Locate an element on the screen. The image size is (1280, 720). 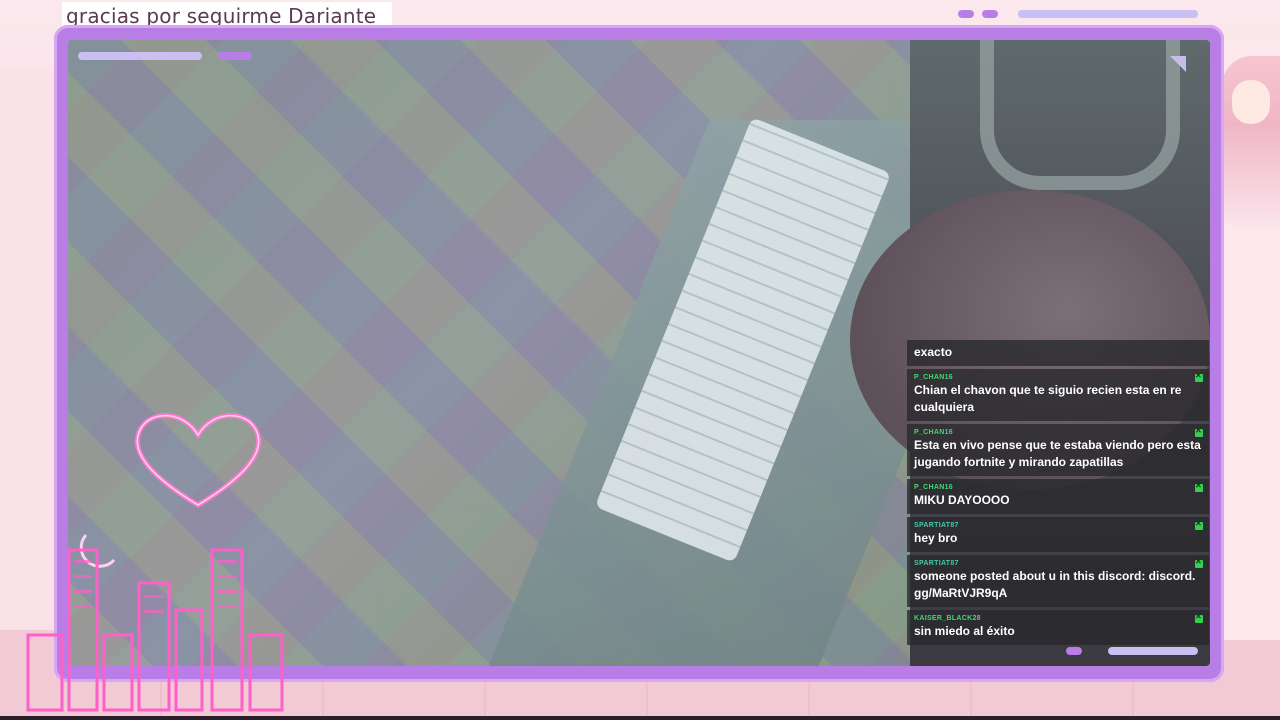
chat-username: KAISER_BLACK28 is located at coordinates (1058, 618).